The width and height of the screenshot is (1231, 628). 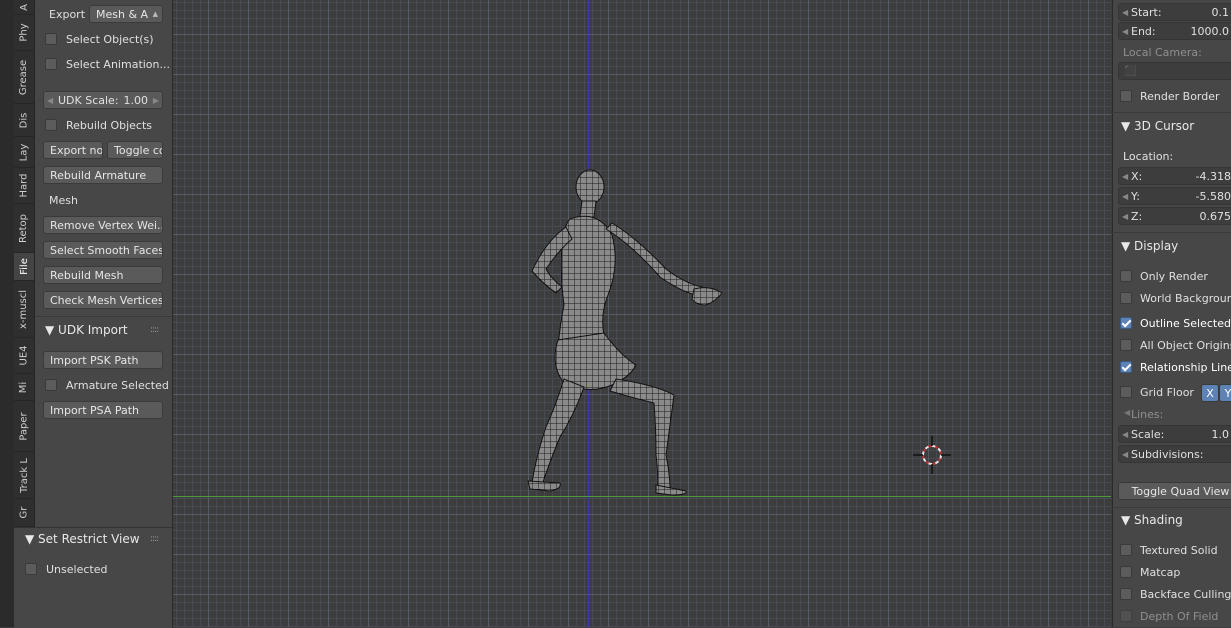 What do you see at coordinates (135, 150) in the screenshot?
I see `toggle-co-button: Toggle co` at bounding box center [135, 150].